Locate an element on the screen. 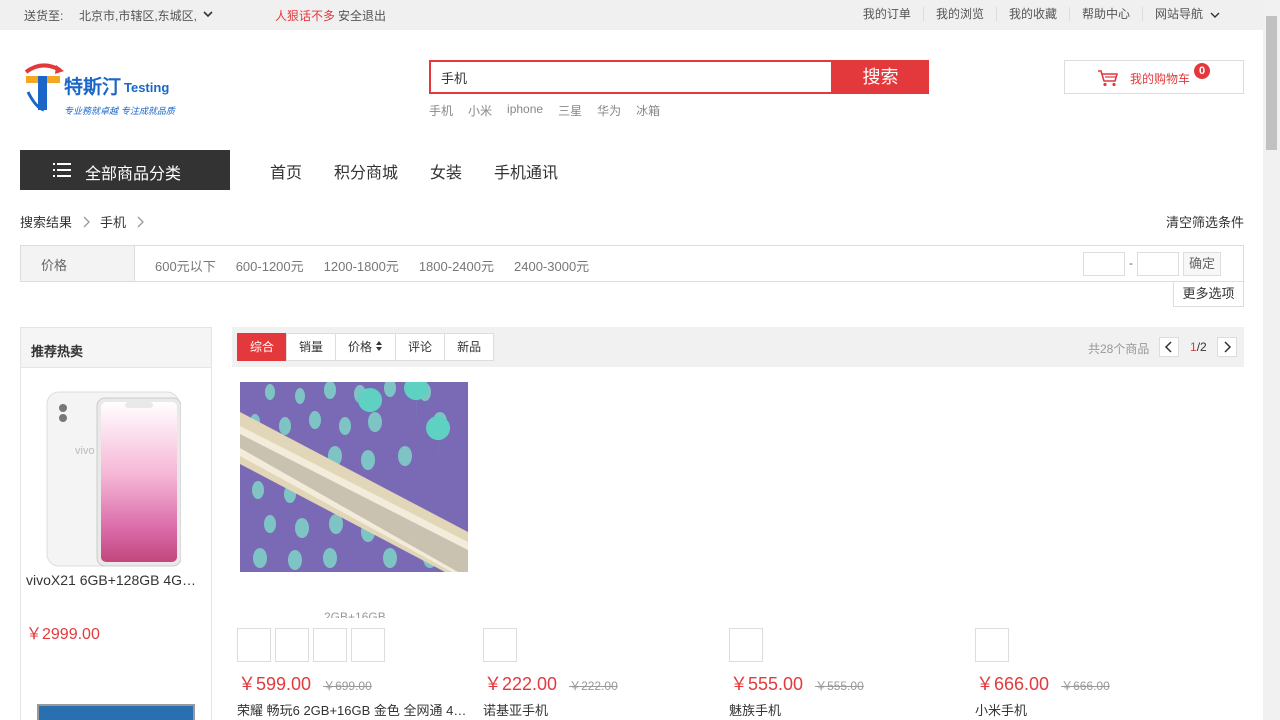 The width and height of the screenshot is (1280, 720). price-current: ￥555.00 is located at coordinates (767, 684).